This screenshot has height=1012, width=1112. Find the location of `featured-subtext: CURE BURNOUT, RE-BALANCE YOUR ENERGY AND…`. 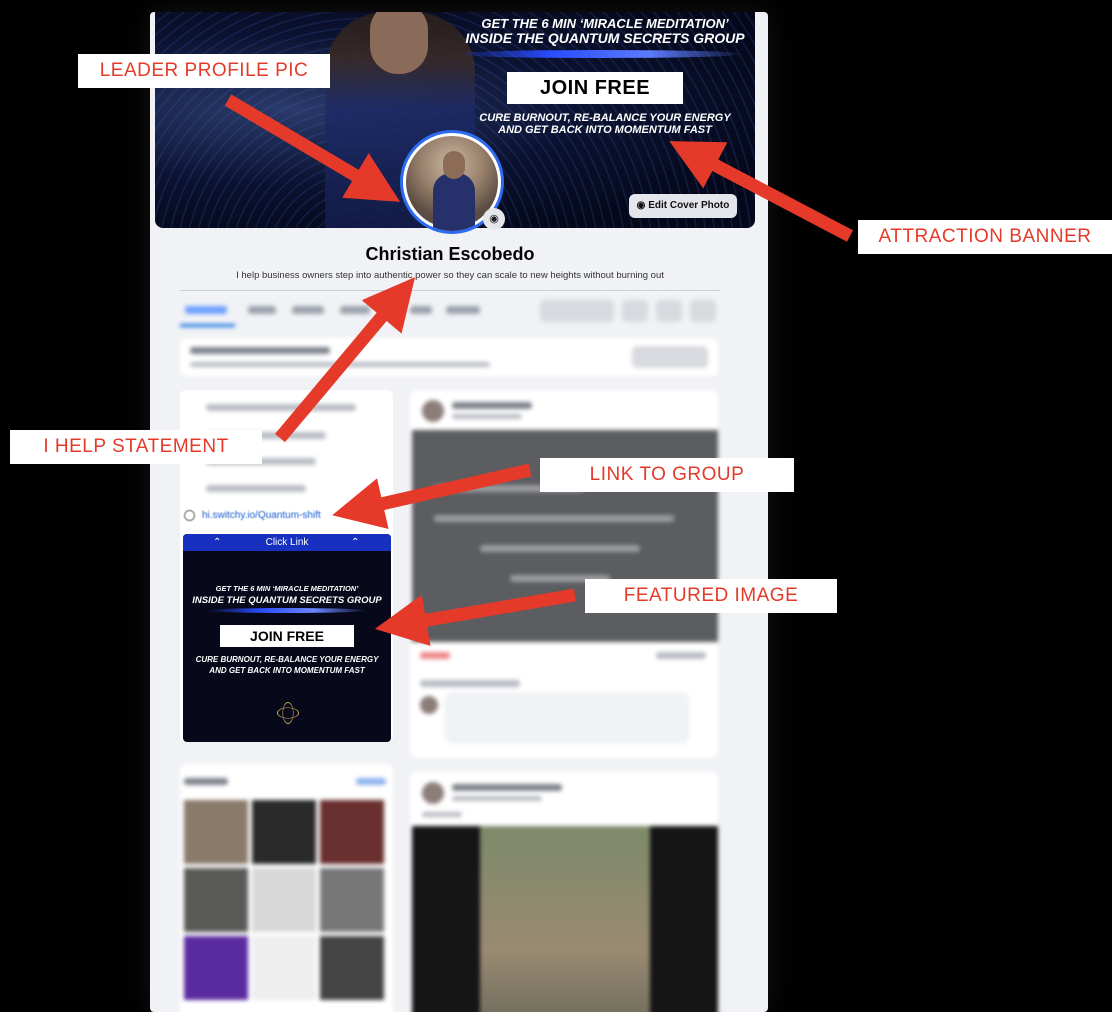

featured-subtext: CURE BURNOUT, RE-BALANCE YOUR ENERGY AND… is located at coordinates (287, 665).